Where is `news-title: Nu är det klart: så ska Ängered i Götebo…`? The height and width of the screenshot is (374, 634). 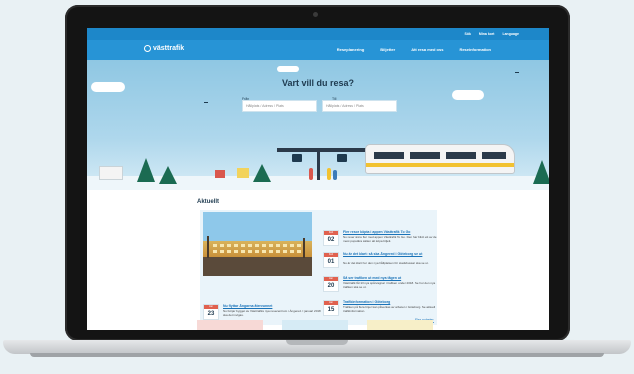 news-title: Nu är det klart: så ska Ängered i Götebo… is located at coordinates (393, 254).